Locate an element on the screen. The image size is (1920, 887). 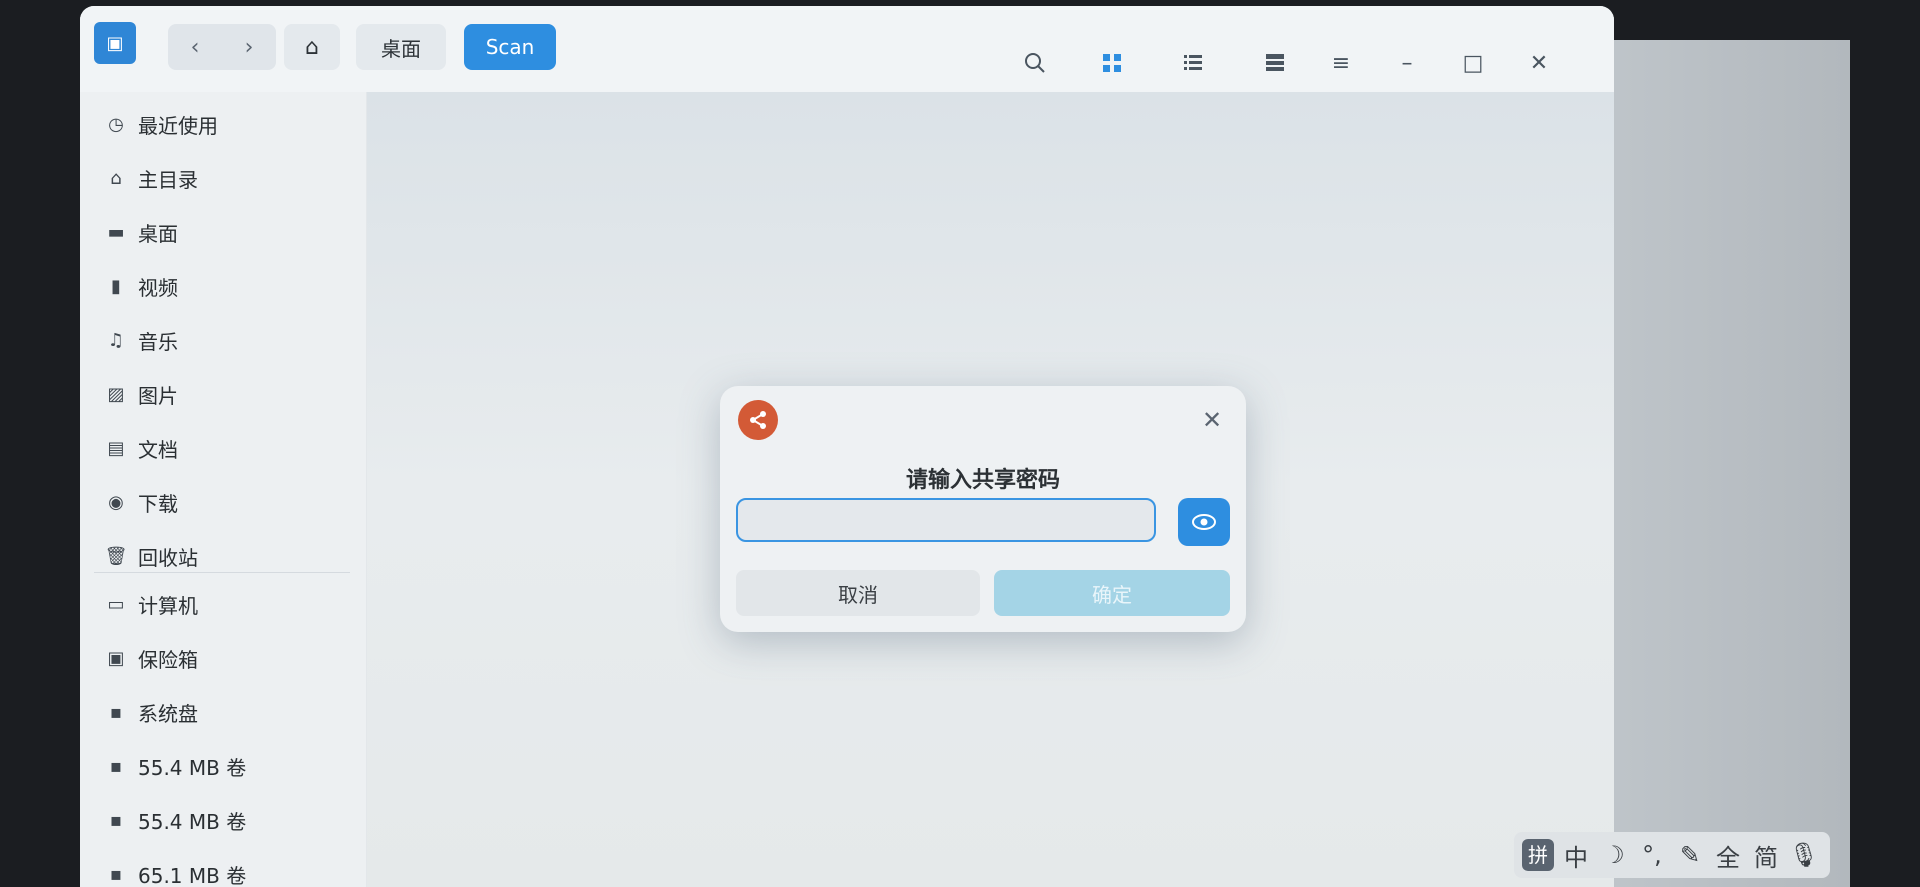
share-password-dialog: ✕ 请输入共享密码 取消 确定 is located at coordinates (983, 509).